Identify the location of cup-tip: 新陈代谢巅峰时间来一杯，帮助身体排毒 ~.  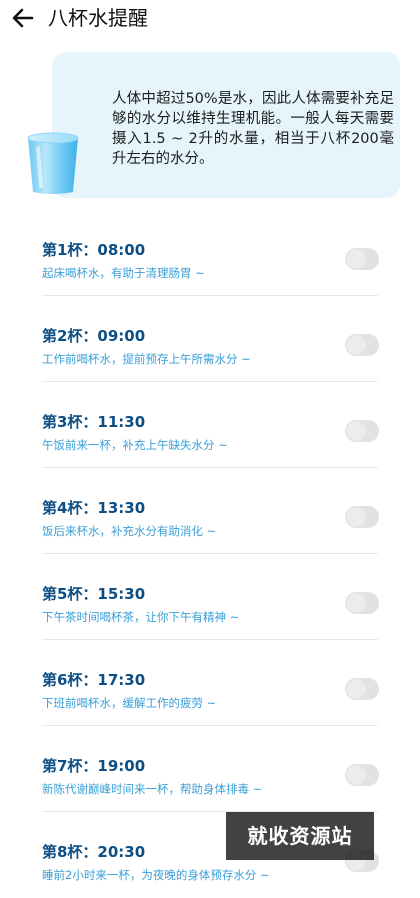
(152, 789).